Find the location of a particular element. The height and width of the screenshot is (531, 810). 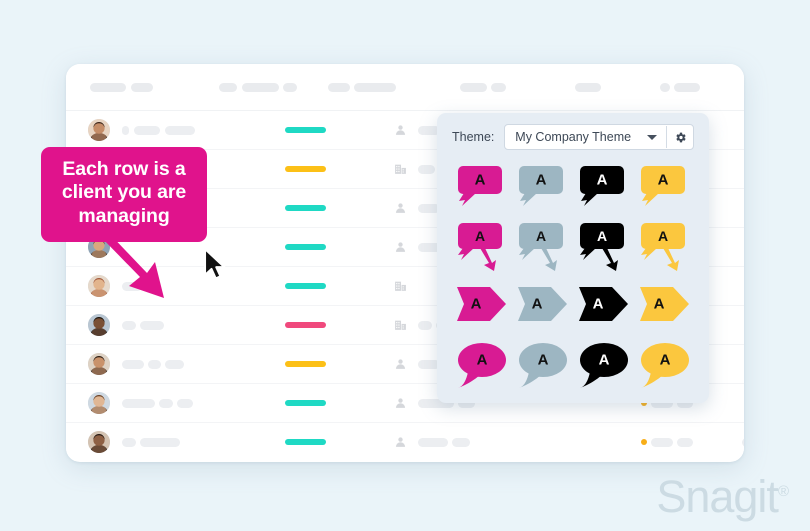

theme-swatch-rounded-rect-short-arrow-slate: A is located at coordinates (542, 188).